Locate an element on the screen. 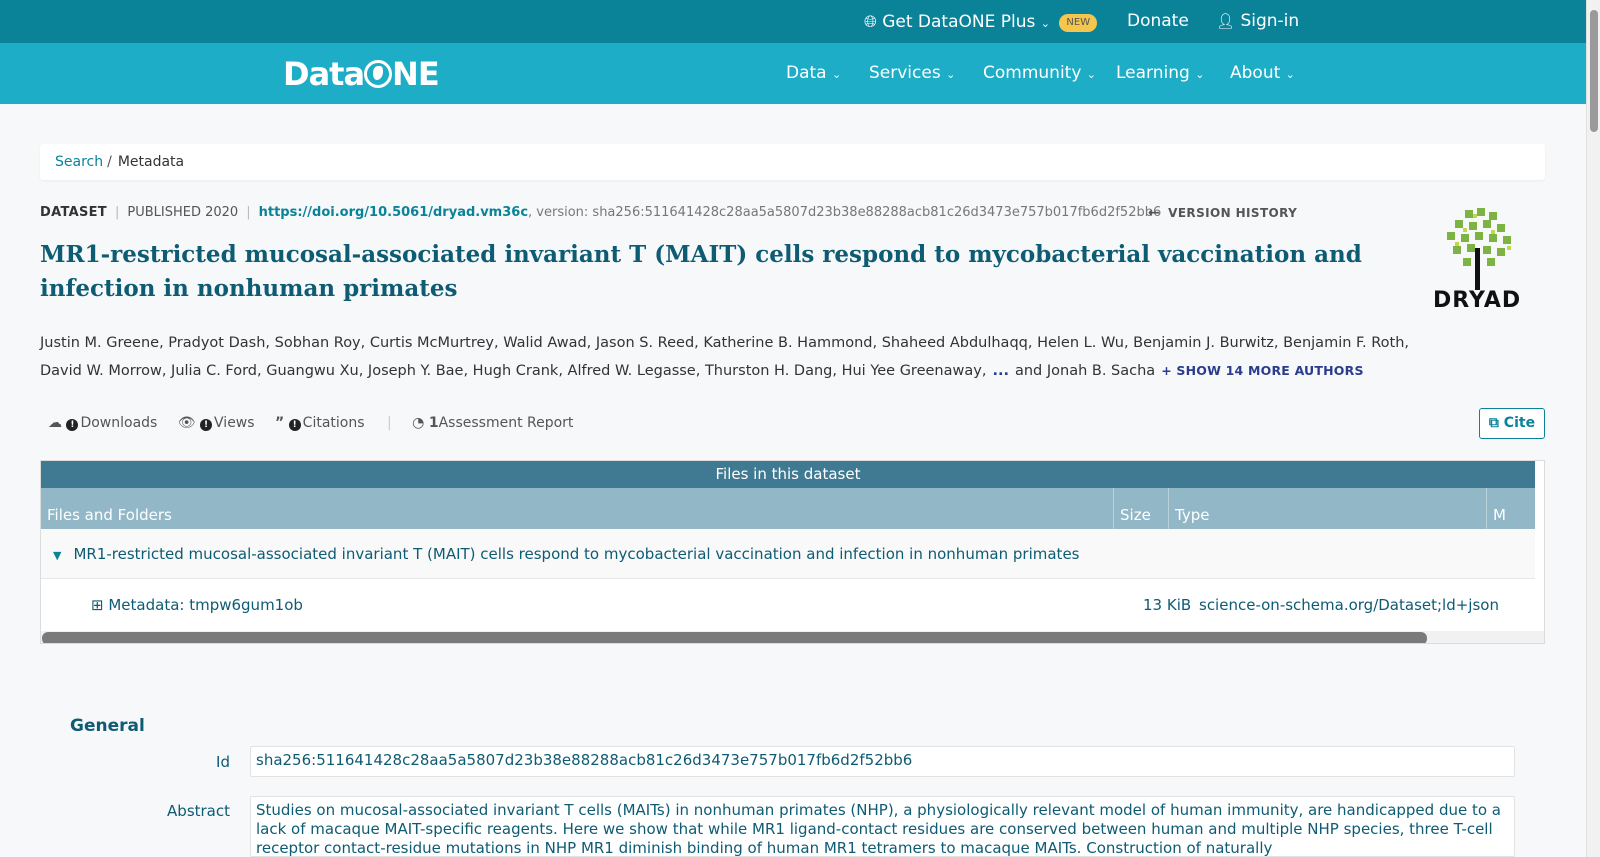  sign-in-label: Sign-in is located at coordinates (1270, 21).